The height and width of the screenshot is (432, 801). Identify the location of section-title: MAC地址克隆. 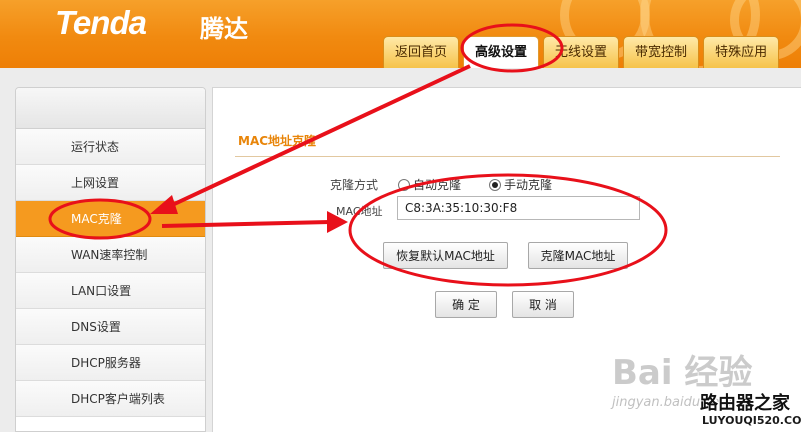
(277, 141).